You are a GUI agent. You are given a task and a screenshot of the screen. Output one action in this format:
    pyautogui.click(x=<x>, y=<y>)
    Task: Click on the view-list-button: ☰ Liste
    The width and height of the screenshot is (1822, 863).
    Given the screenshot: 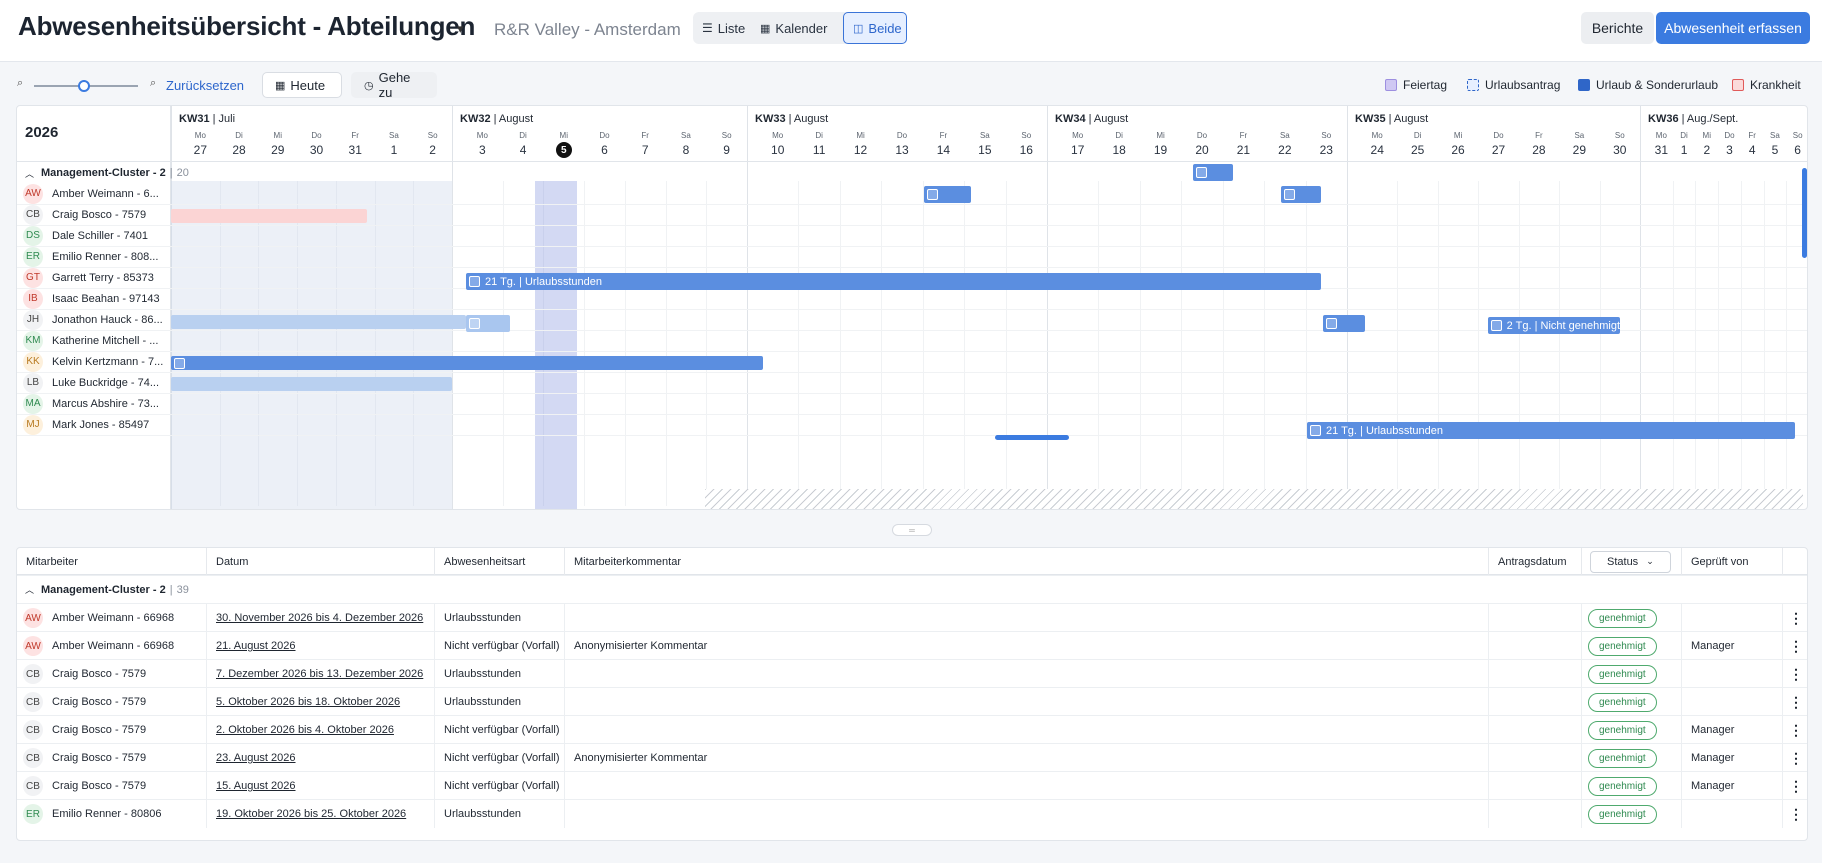 What is the action you would take?
    pyautogui.click(x=722, y=28)
    